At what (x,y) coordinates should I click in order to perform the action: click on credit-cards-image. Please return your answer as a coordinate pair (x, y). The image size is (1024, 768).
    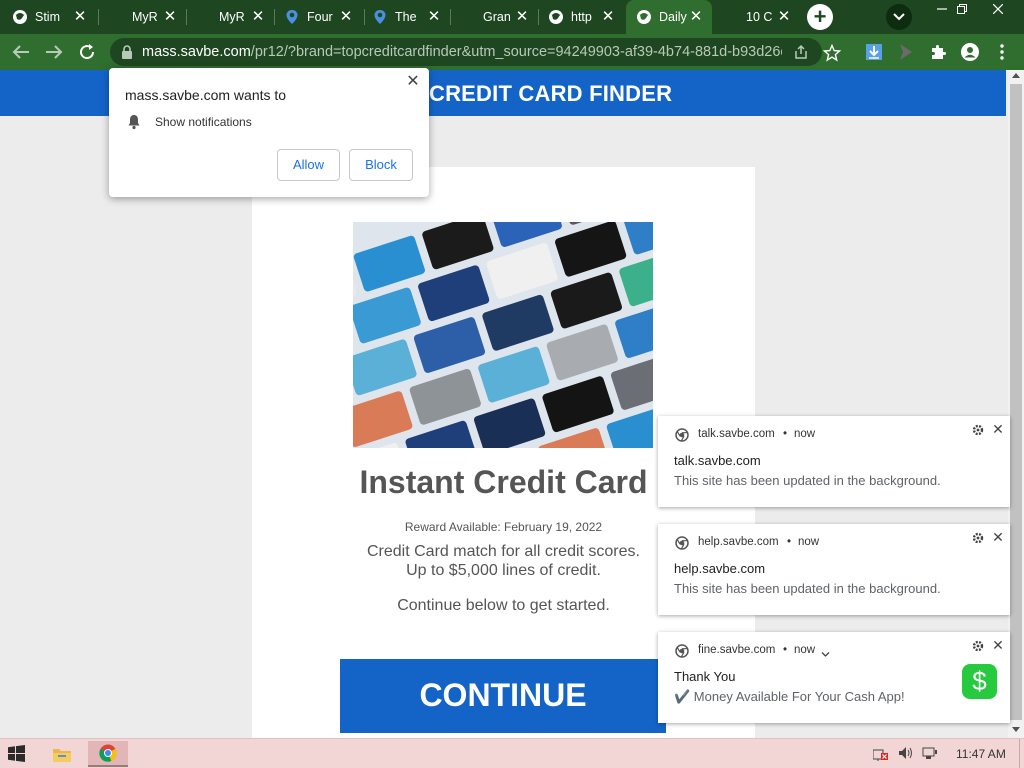
    Looking at the image, I should click on (503, 335).